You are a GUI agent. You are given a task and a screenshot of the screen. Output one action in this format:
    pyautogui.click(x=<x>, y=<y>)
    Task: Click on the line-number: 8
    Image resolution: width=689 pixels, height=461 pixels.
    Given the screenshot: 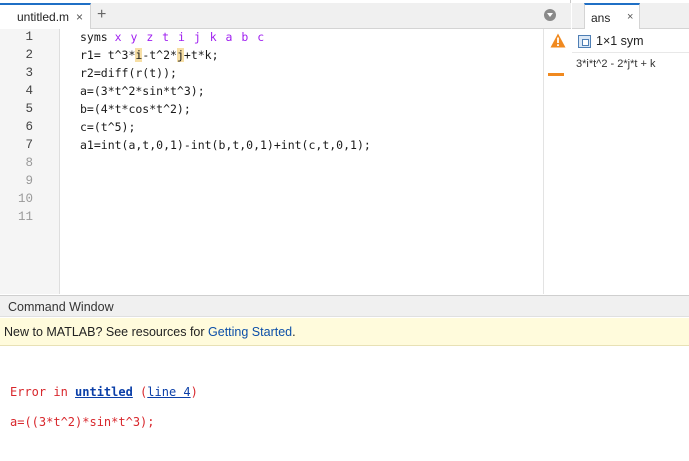 What is the action you would take?
    pyautogui.click(x=29, y=163)
    